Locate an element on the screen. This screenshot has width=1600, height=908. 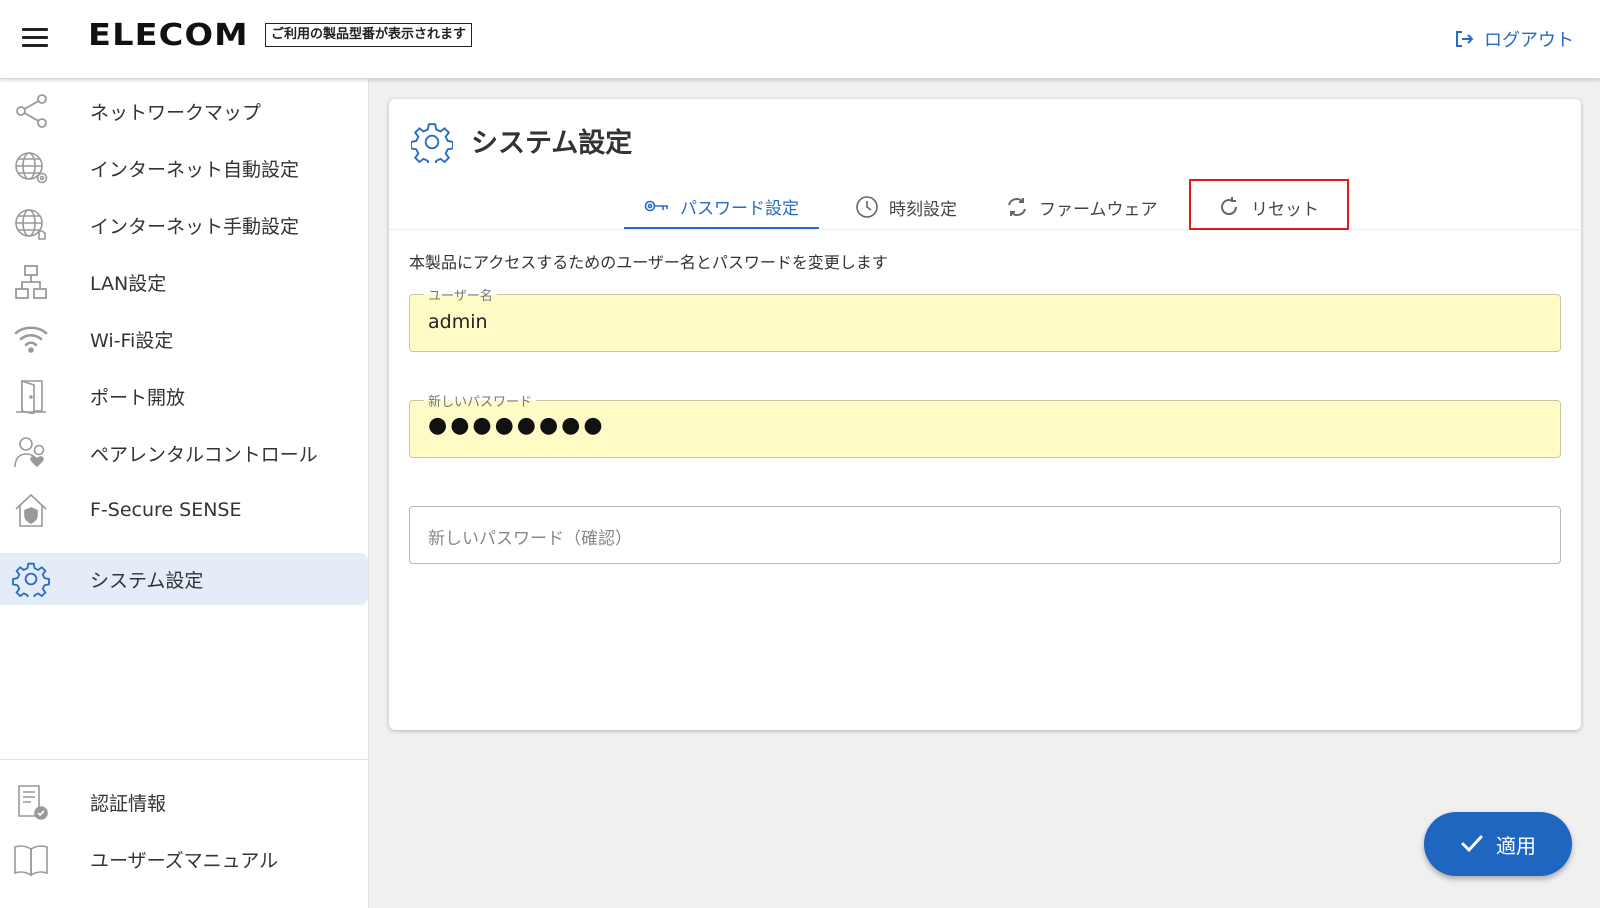
username-field: ユーザー名 admin is located at coordinates (985, 318).